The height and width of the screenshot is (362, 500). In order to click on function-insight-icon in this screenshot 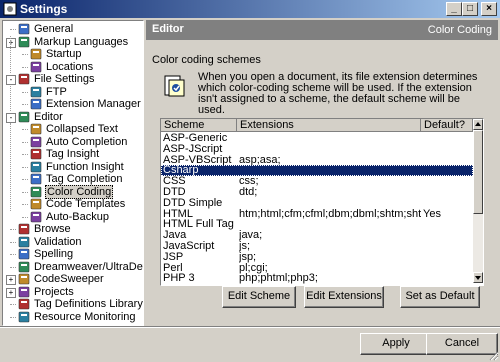, I will do `click(36, 166)`.